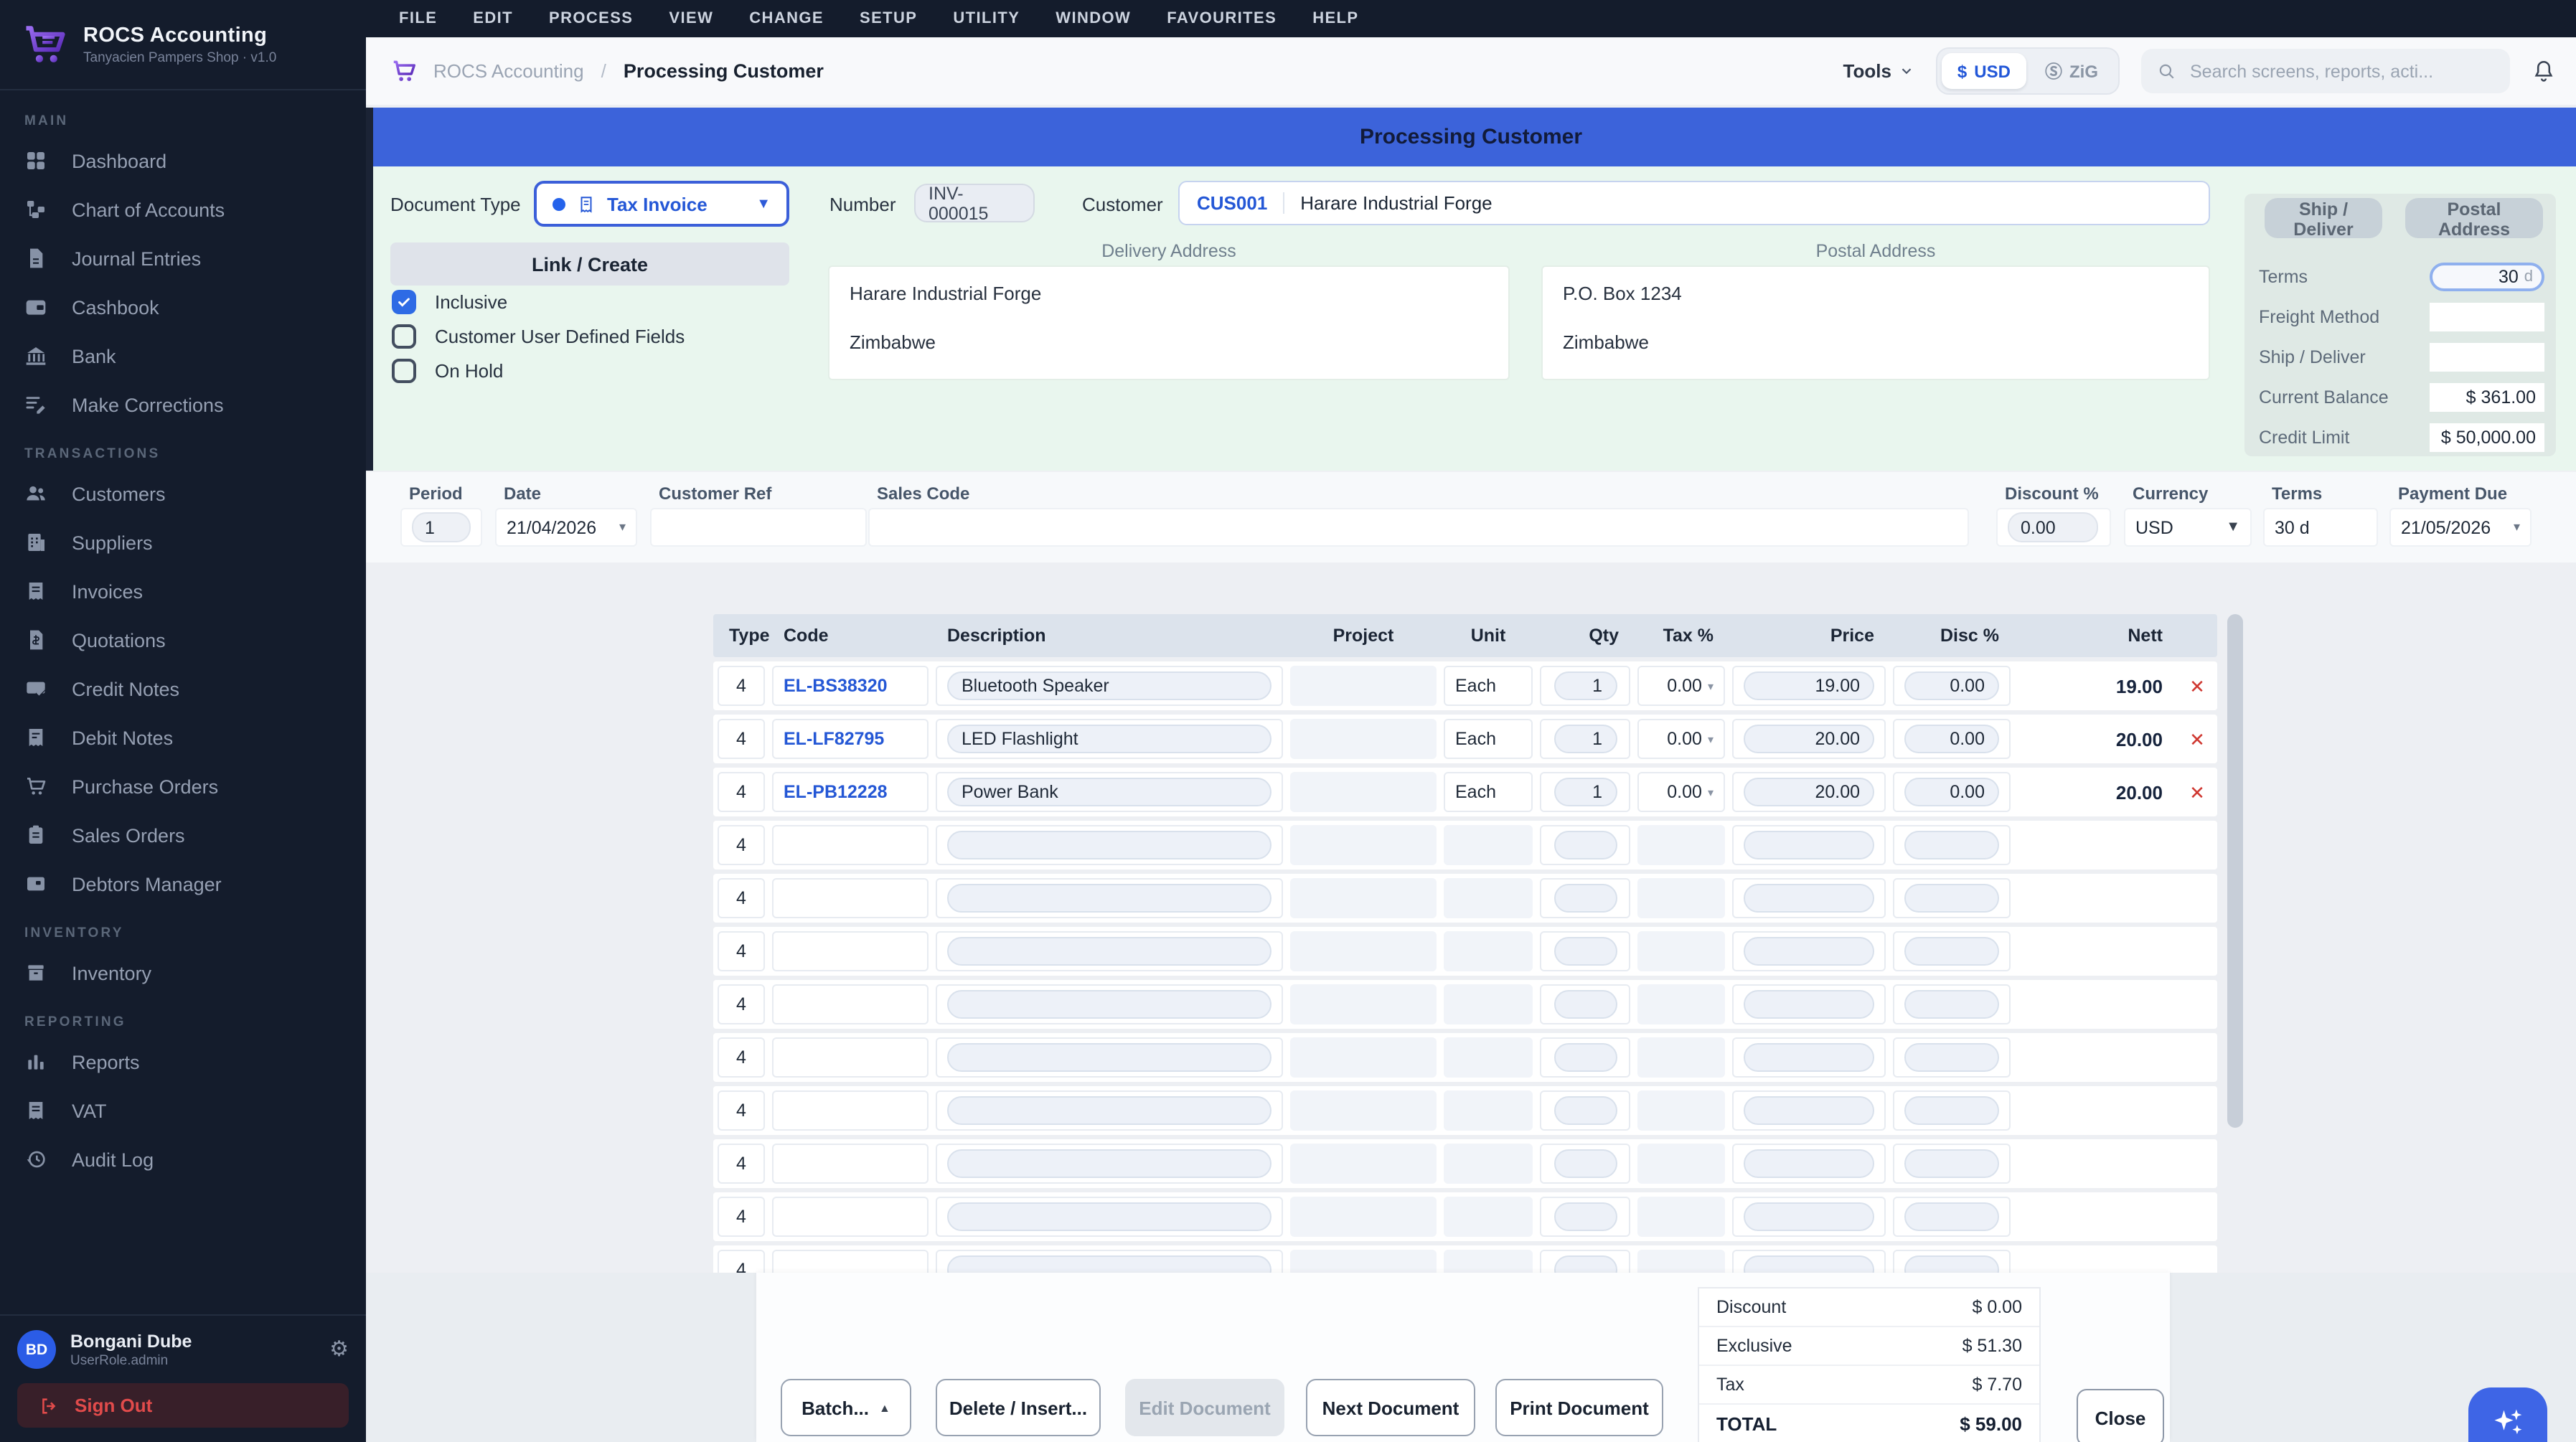 The height and width of the screenshot is (1442, 2576). Describe the element at coordinates (441, 527) in the screenshot. I see `meta-pill-input: 1` at that location.